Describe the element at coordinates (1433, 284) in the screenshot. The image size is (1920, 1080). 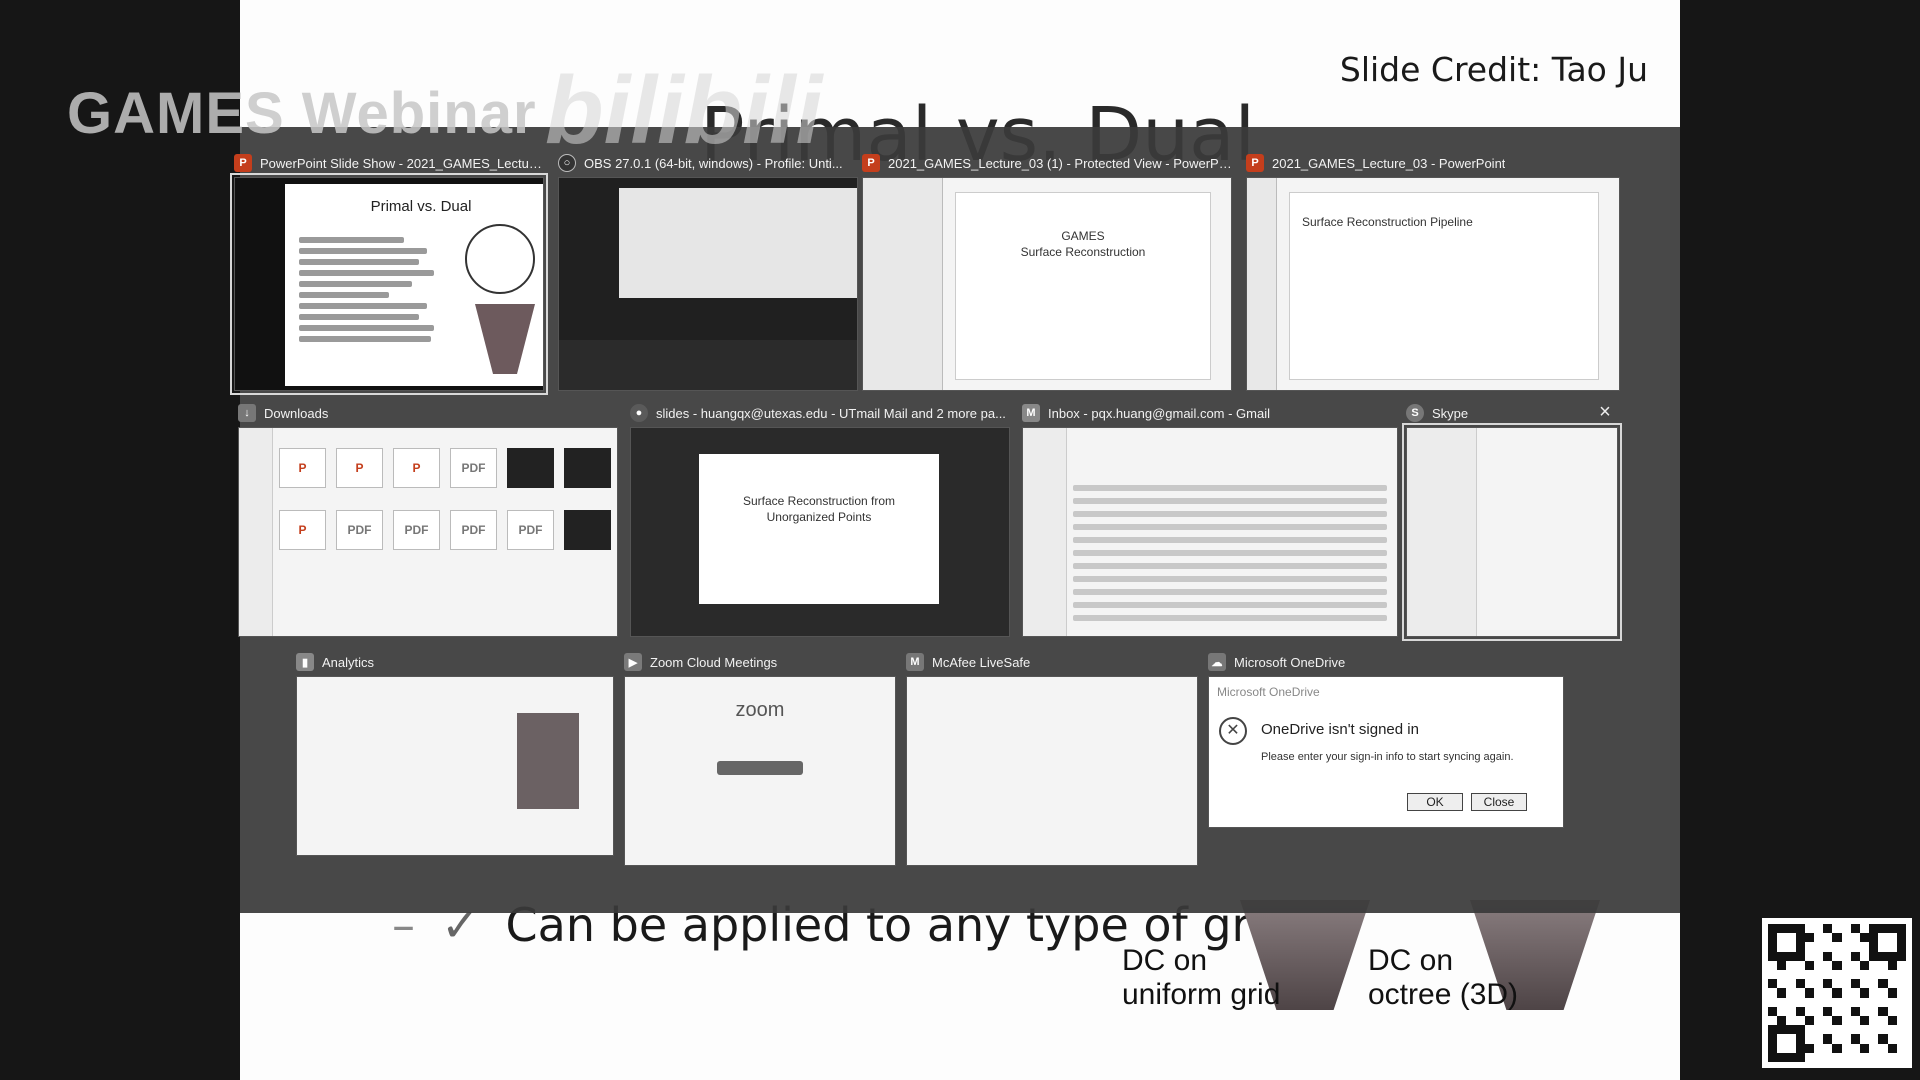
I see `window-thumbnail: Surface Reconstruction Pipeline` at that location.